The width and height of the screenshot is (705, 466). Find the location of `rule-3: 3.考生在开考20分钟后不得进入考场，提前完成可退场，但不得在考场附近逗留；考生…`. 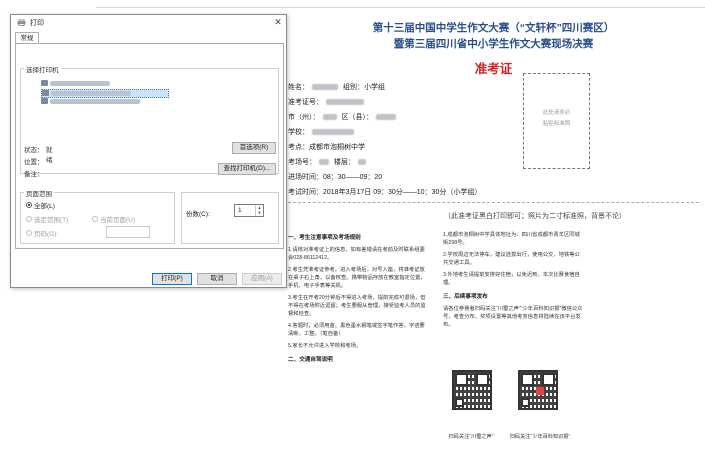

rule-3: 3.考生在开考20分钟后不得进入考场，提前完成可退场，但不得在考场附近逗留；考生… is located at coordinates (357, 306).